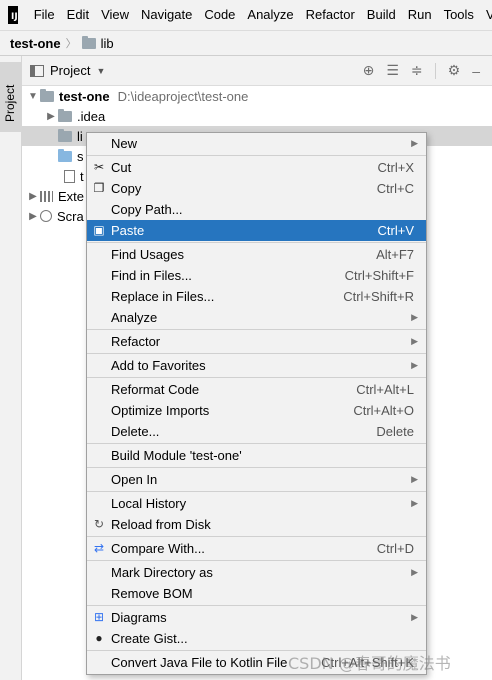 The width and height of the screenshot is (492, 680). I want to click on menu-item-label: Paste, so click(128, 230).